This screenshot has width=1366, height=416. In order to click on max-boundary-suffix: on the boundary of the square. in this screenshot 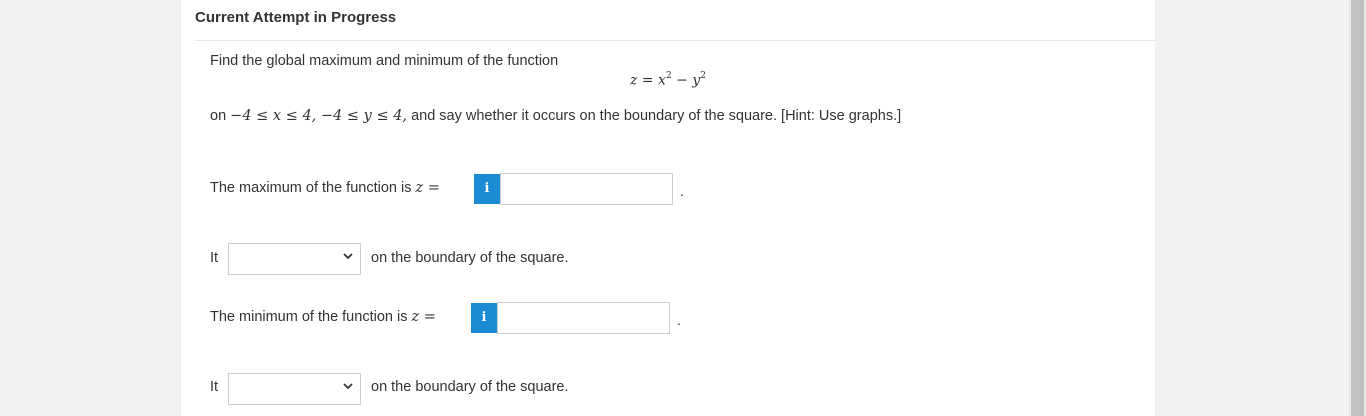, I will do `click(470, 258)`.